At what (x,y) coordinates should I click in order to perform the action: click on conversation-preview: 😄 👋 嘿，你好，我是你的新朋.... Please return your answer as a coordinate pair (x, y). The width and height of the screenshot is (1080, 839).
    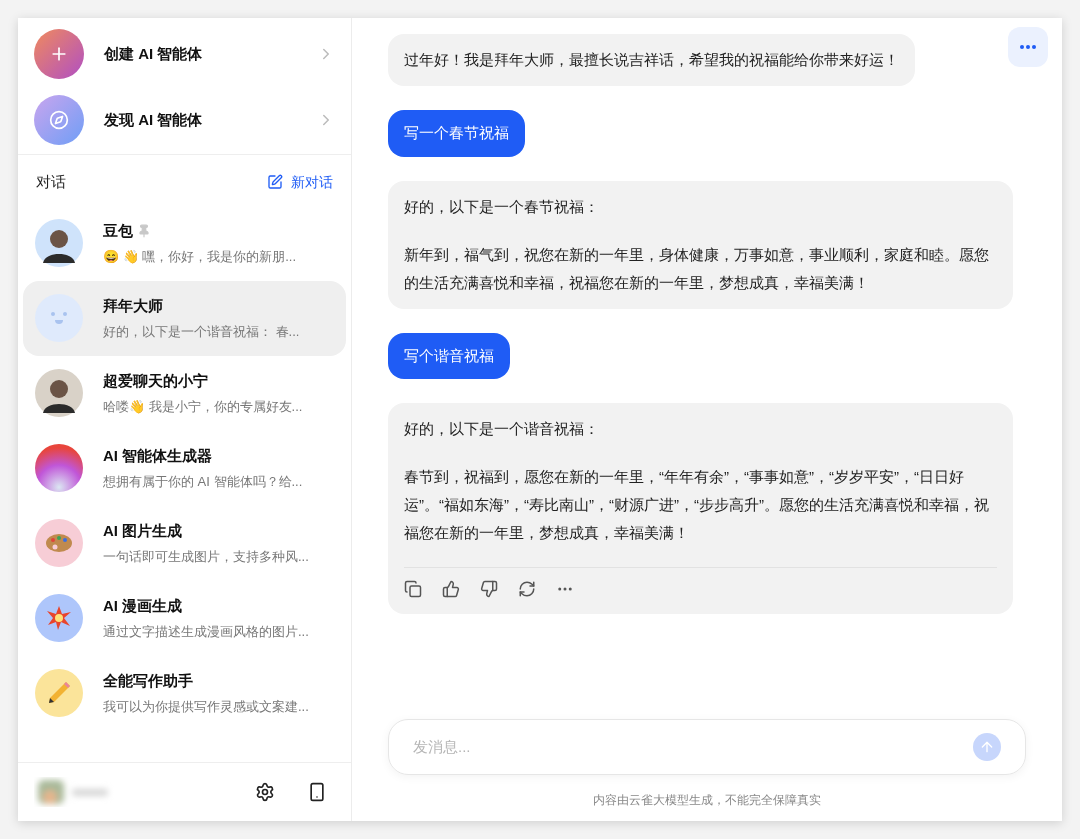
    Looking at the image, I should click on (200, 256).